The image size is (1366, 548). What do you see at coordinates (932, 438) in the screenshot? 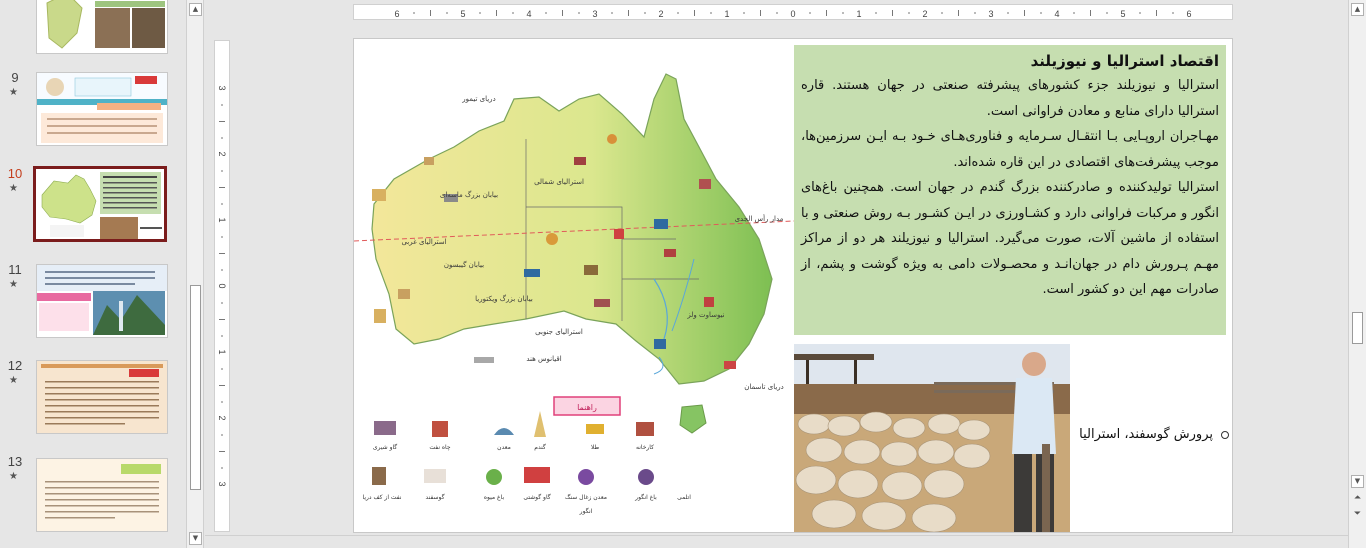
I see `sheep-farming-photo` at bounding box center [932, 438].